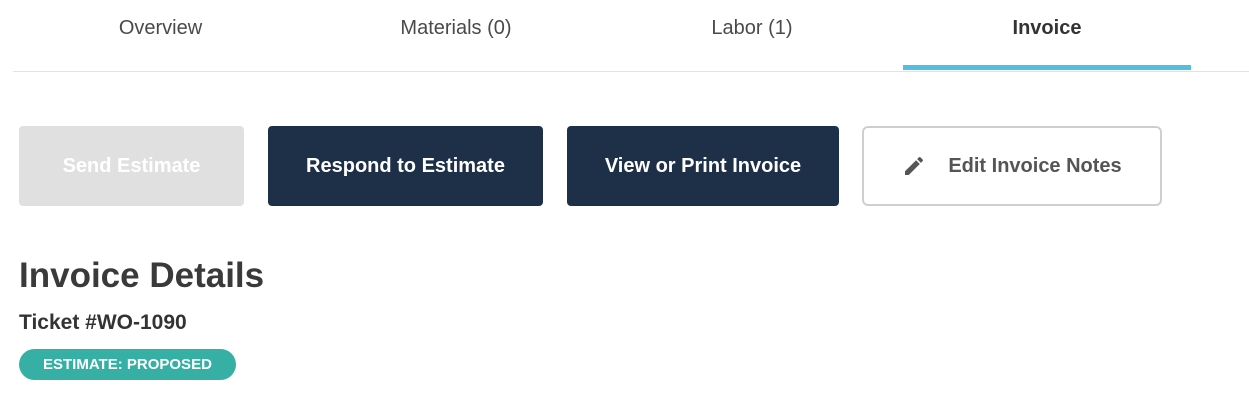 The height and width of the screenshot is (401, 1249). I want to click on tab-materials: Materials (0), so click(456, 35).